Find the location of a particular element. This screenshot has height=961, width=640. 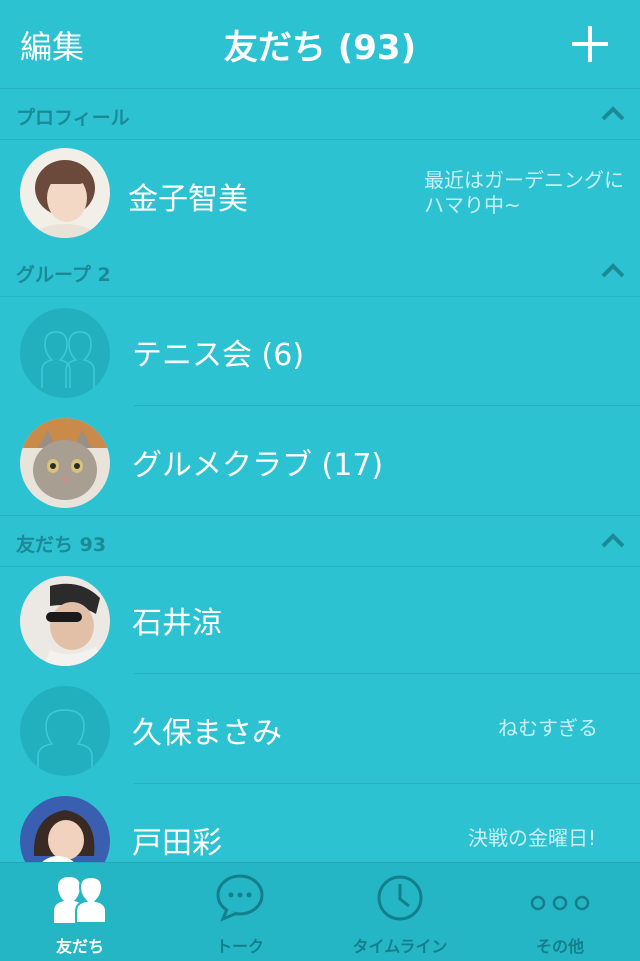

tab-timeline: タイムライン is located at coordinates (400, 912).